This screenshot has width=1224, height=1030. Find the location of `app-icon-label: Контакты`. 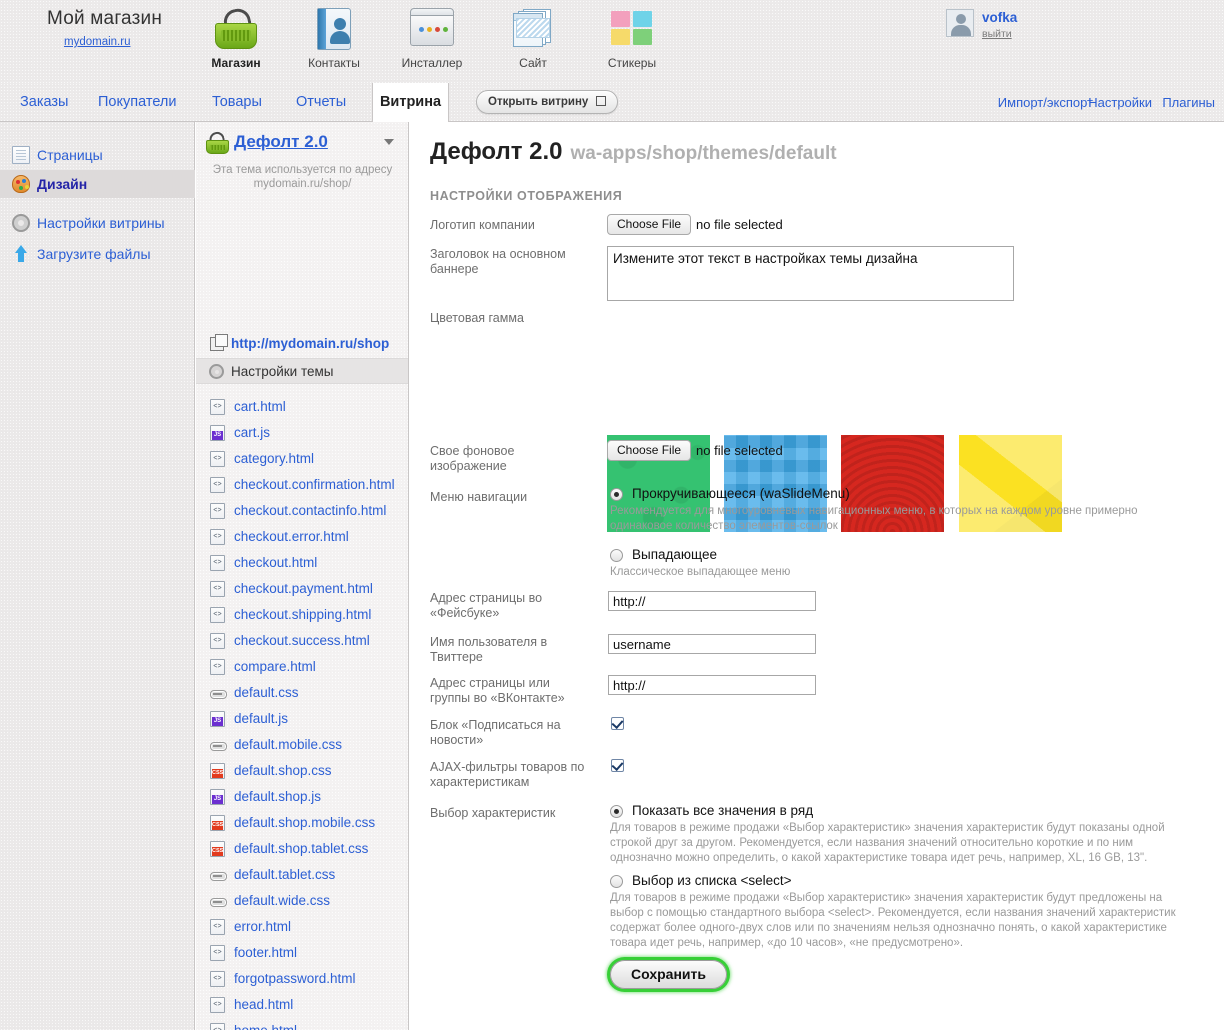

app-icon-label: Контакты is located at coordinates (334, 63).